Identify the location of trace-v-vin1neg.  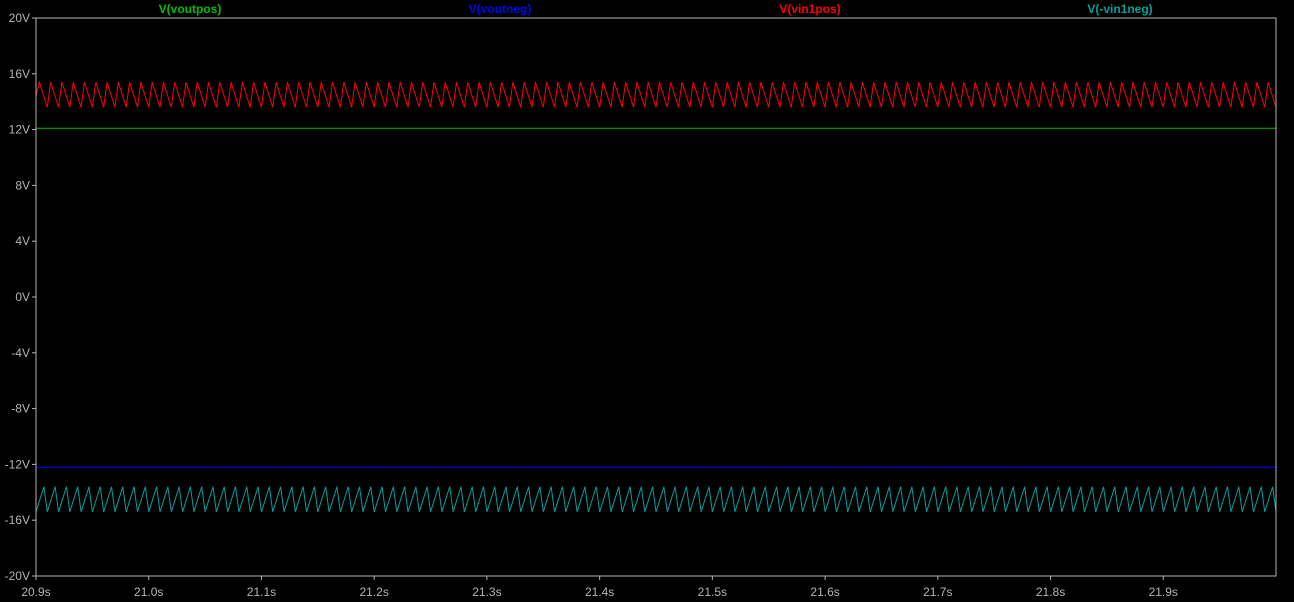
(656, 499).